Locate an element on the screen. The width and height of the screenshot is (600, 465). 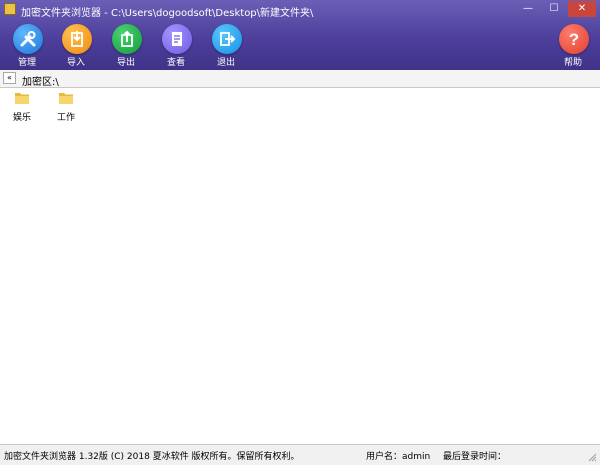
exit-icon is located at coordinates (227, 39).